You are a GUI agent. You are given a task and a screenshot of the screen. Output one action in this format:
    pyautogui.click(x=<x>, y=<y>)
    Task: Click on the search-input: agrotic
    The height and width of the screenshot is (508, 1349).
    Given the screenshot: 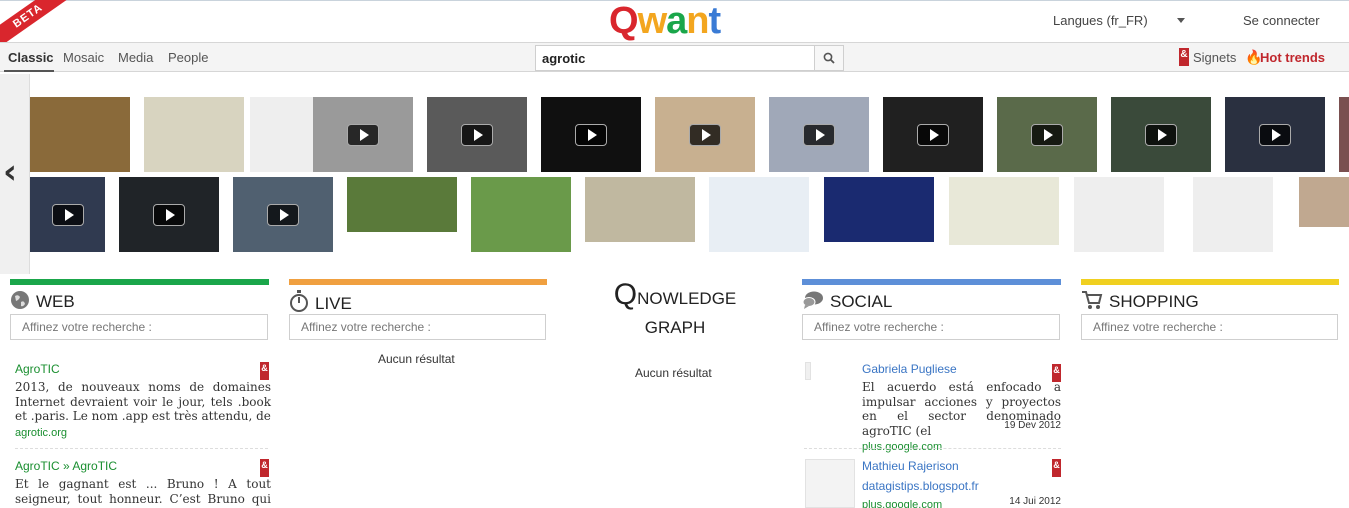 What is the action you would take?
    pyautogui.click(x=675, y=58)
    